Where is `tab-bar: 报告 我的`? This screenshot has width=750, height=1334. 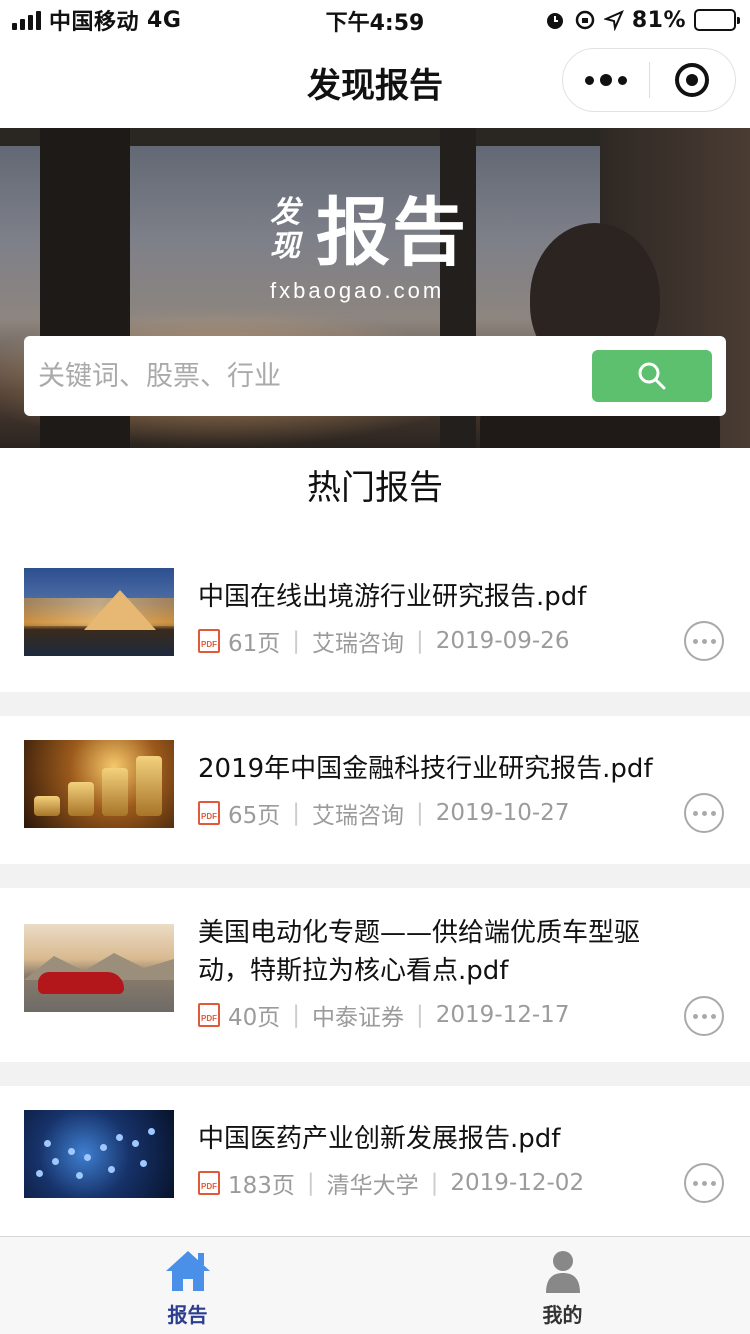
tab-bar: 报告 我的 is located at coordinates (375, 1285).